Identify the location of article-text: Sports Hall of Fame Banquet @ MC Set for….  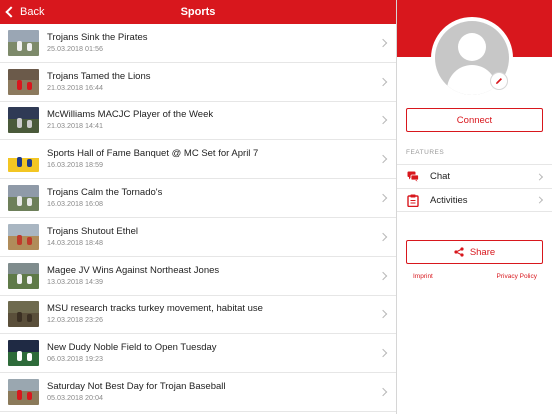
(221, 159).